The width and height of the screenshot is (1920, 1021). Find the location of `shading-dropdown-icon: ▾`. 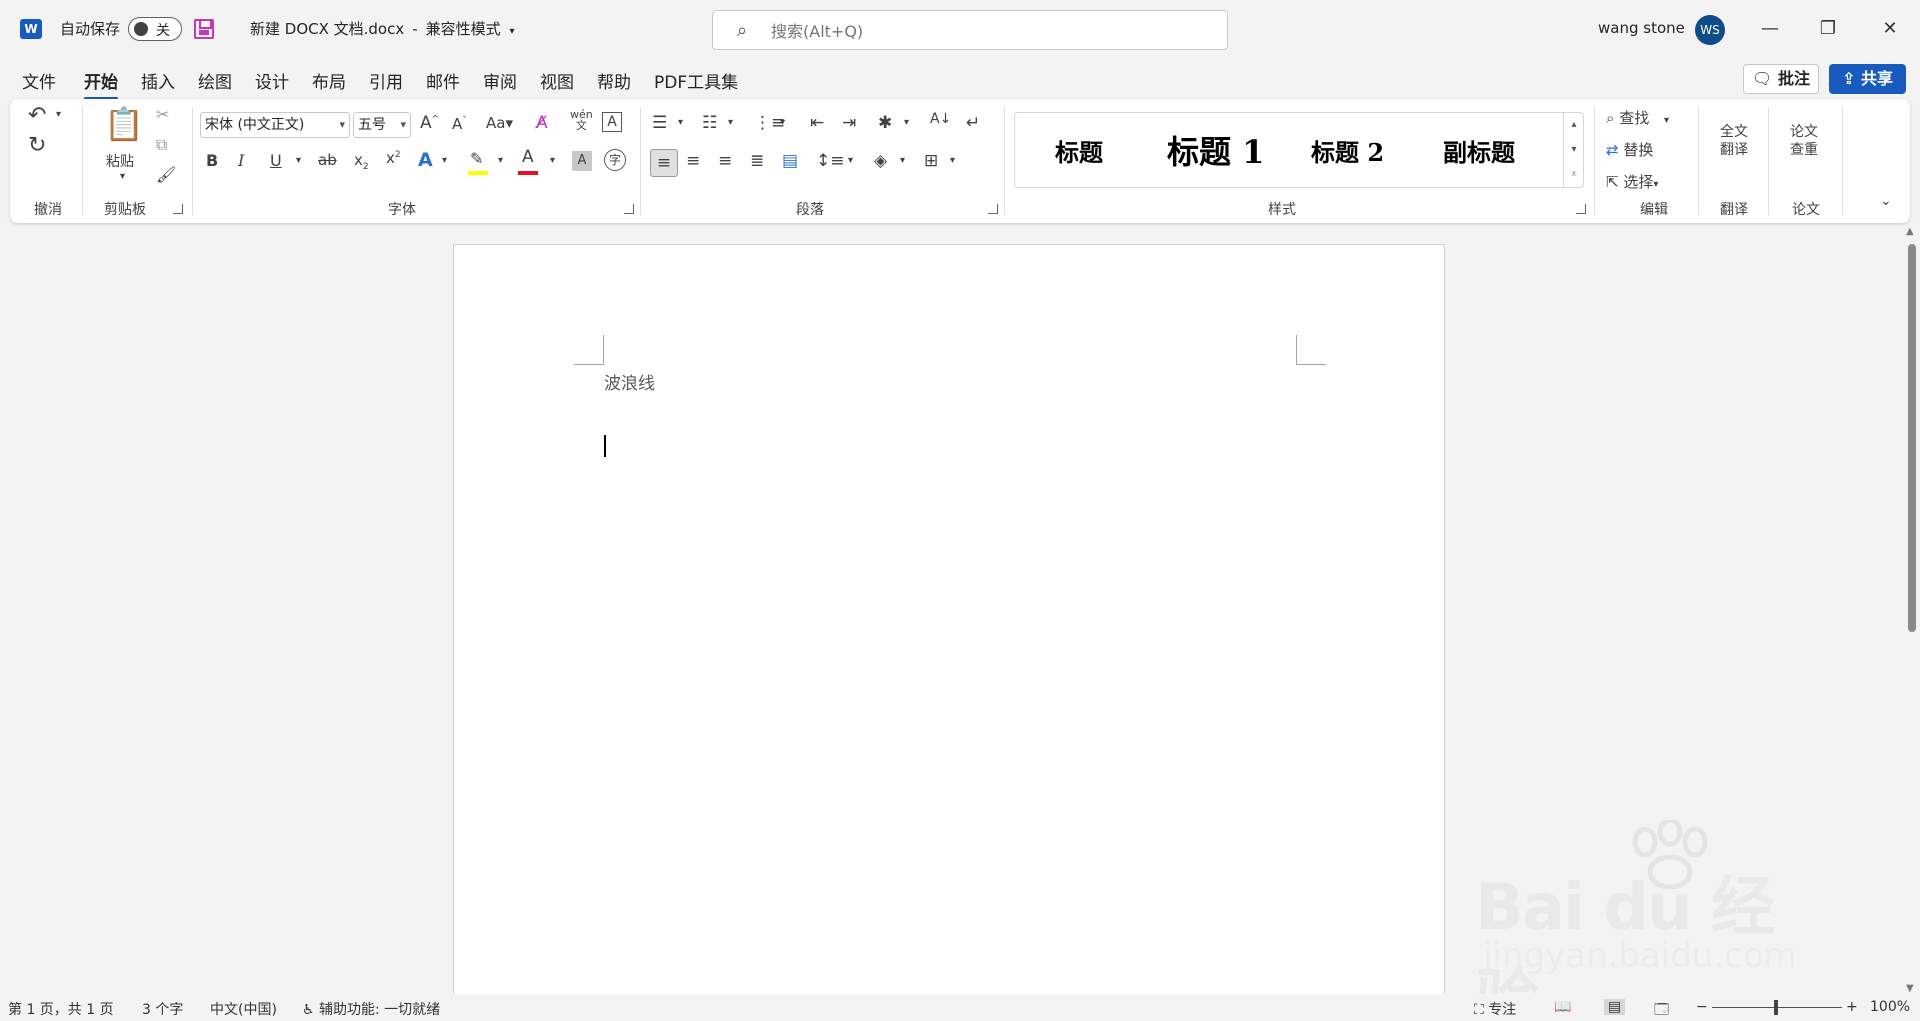

shading-dropdown-icon: ▾ is located at coordinates (902, 160).